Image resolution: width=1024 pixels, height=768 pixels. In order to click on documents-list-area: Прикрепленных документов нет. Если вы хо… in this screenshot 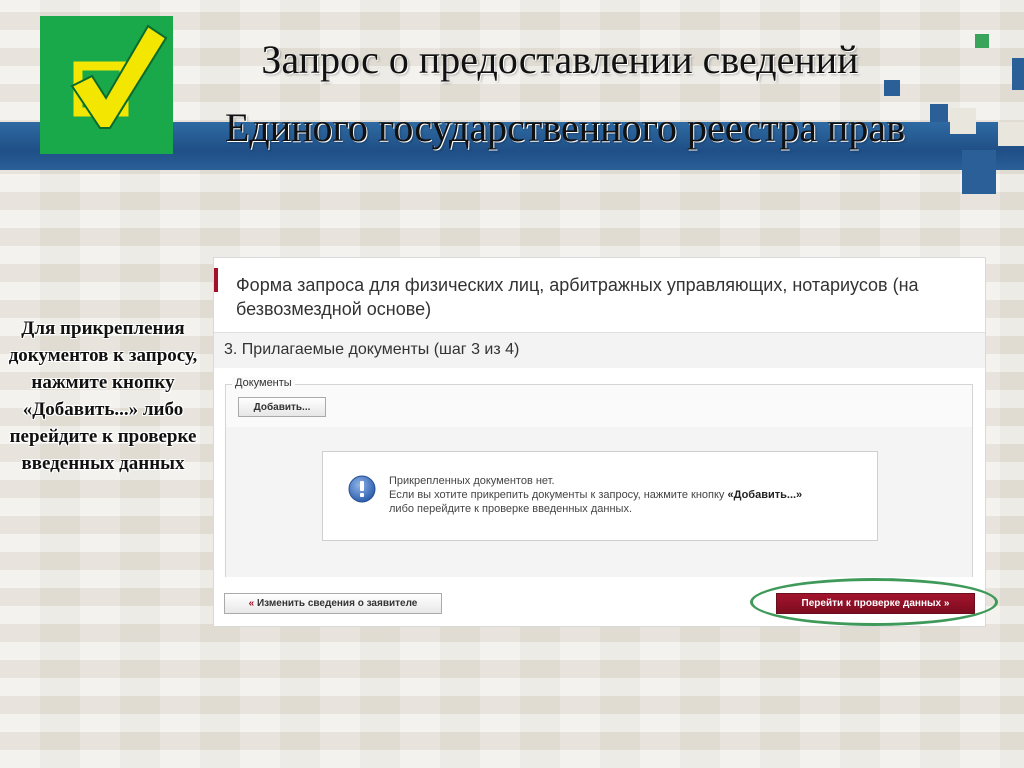, I will do `click(599, 502)`.